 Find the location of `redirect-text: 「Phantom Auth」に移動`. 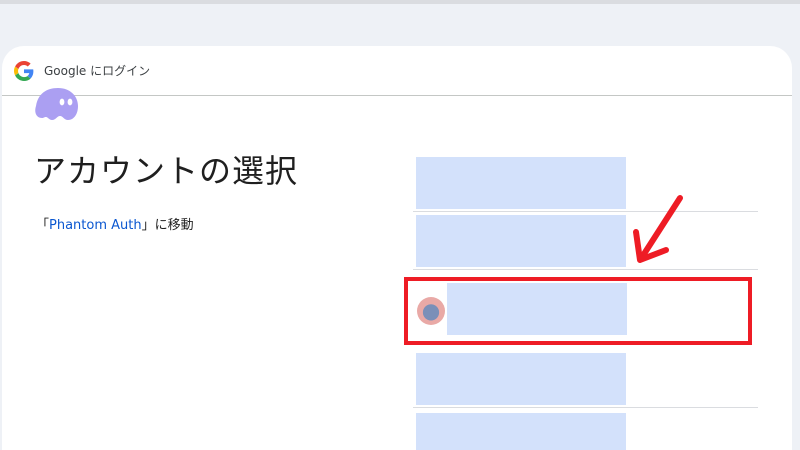

redirect-text: 「Phantom Auth」に移動 is located at coordinates (115, 223).